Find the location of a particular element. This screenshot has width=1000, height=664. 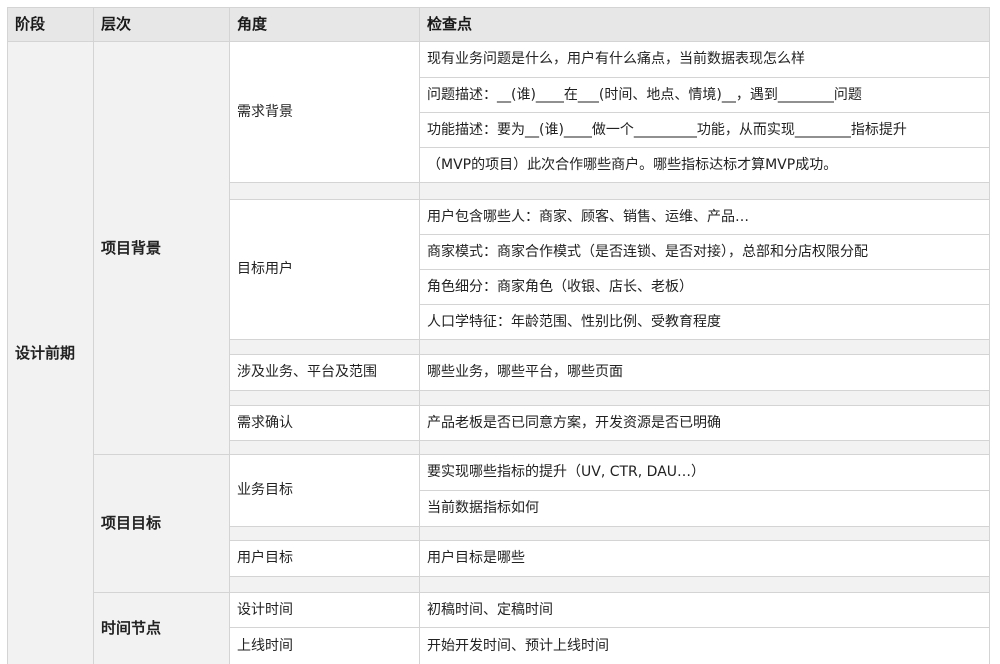

checkpoint-item: 哪些业务，哪些平台，哪些页面 is located at coordinates (704, 372).